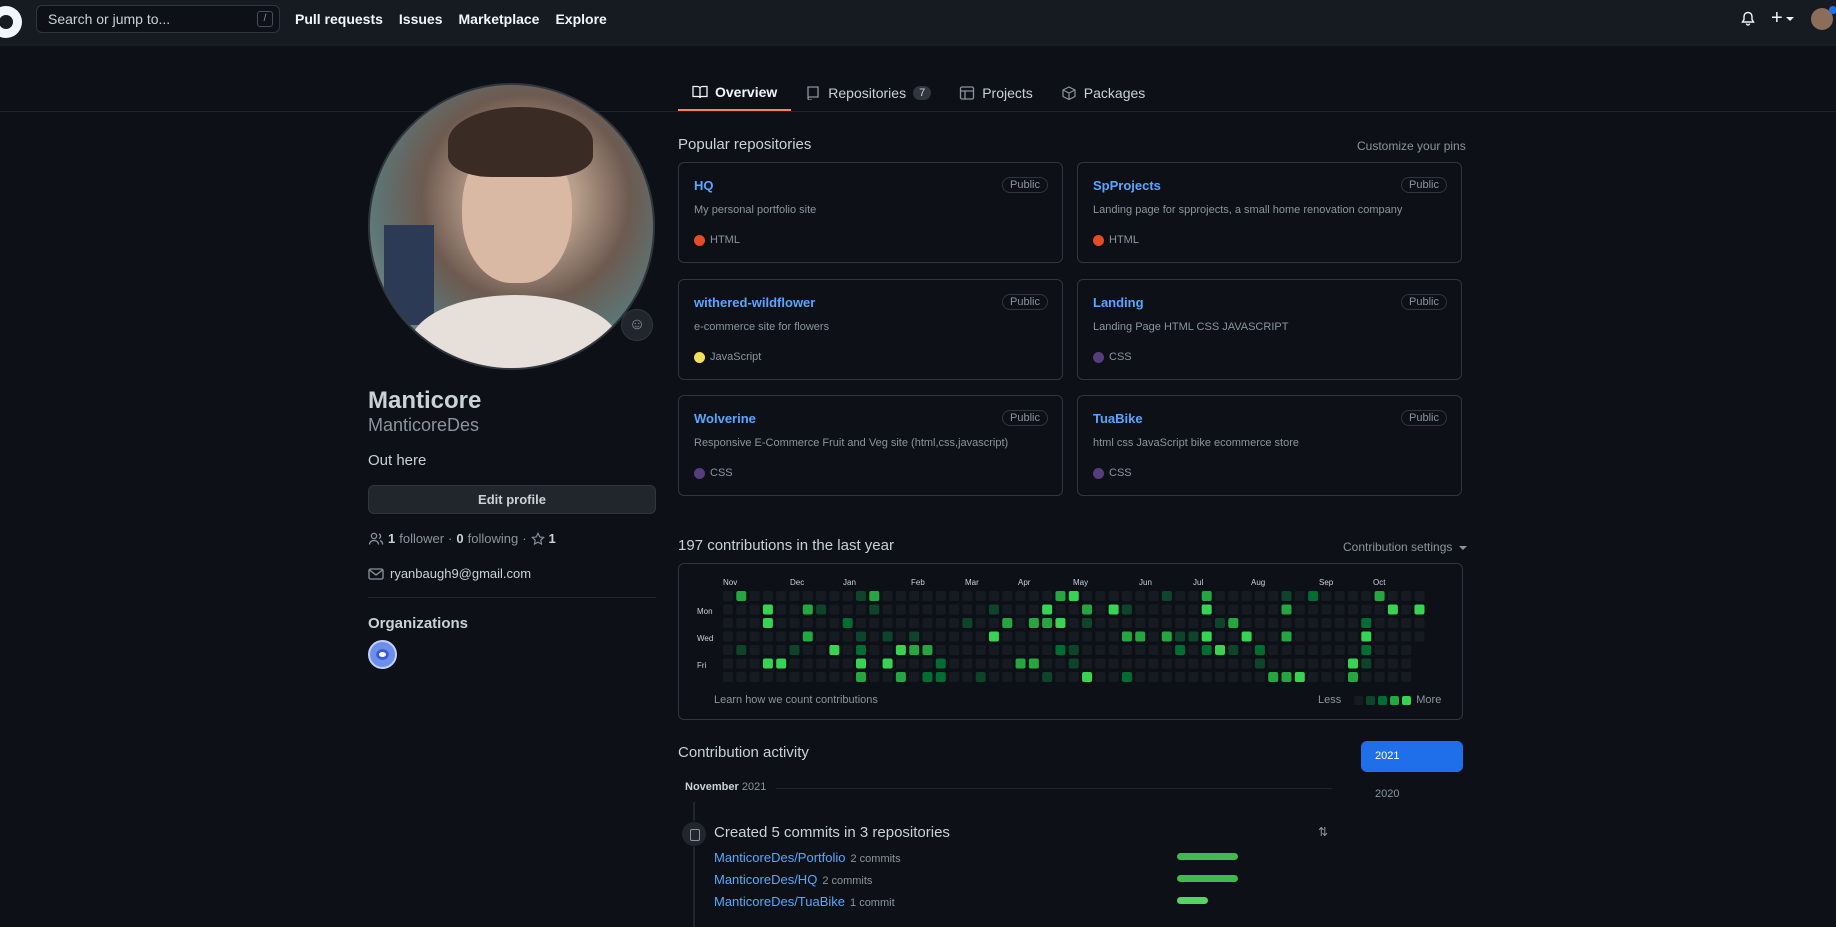  I want to click on repo-name-link: Landing, so click(1118, 302).